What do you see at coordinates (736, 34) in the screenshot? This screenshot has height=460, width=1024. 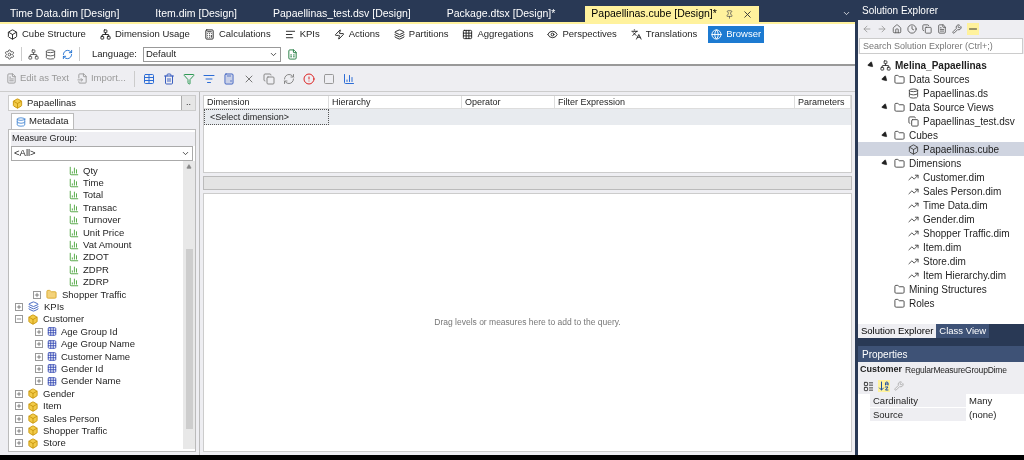 I see `designer-tab: Browser` at bounding box center [736, 34].